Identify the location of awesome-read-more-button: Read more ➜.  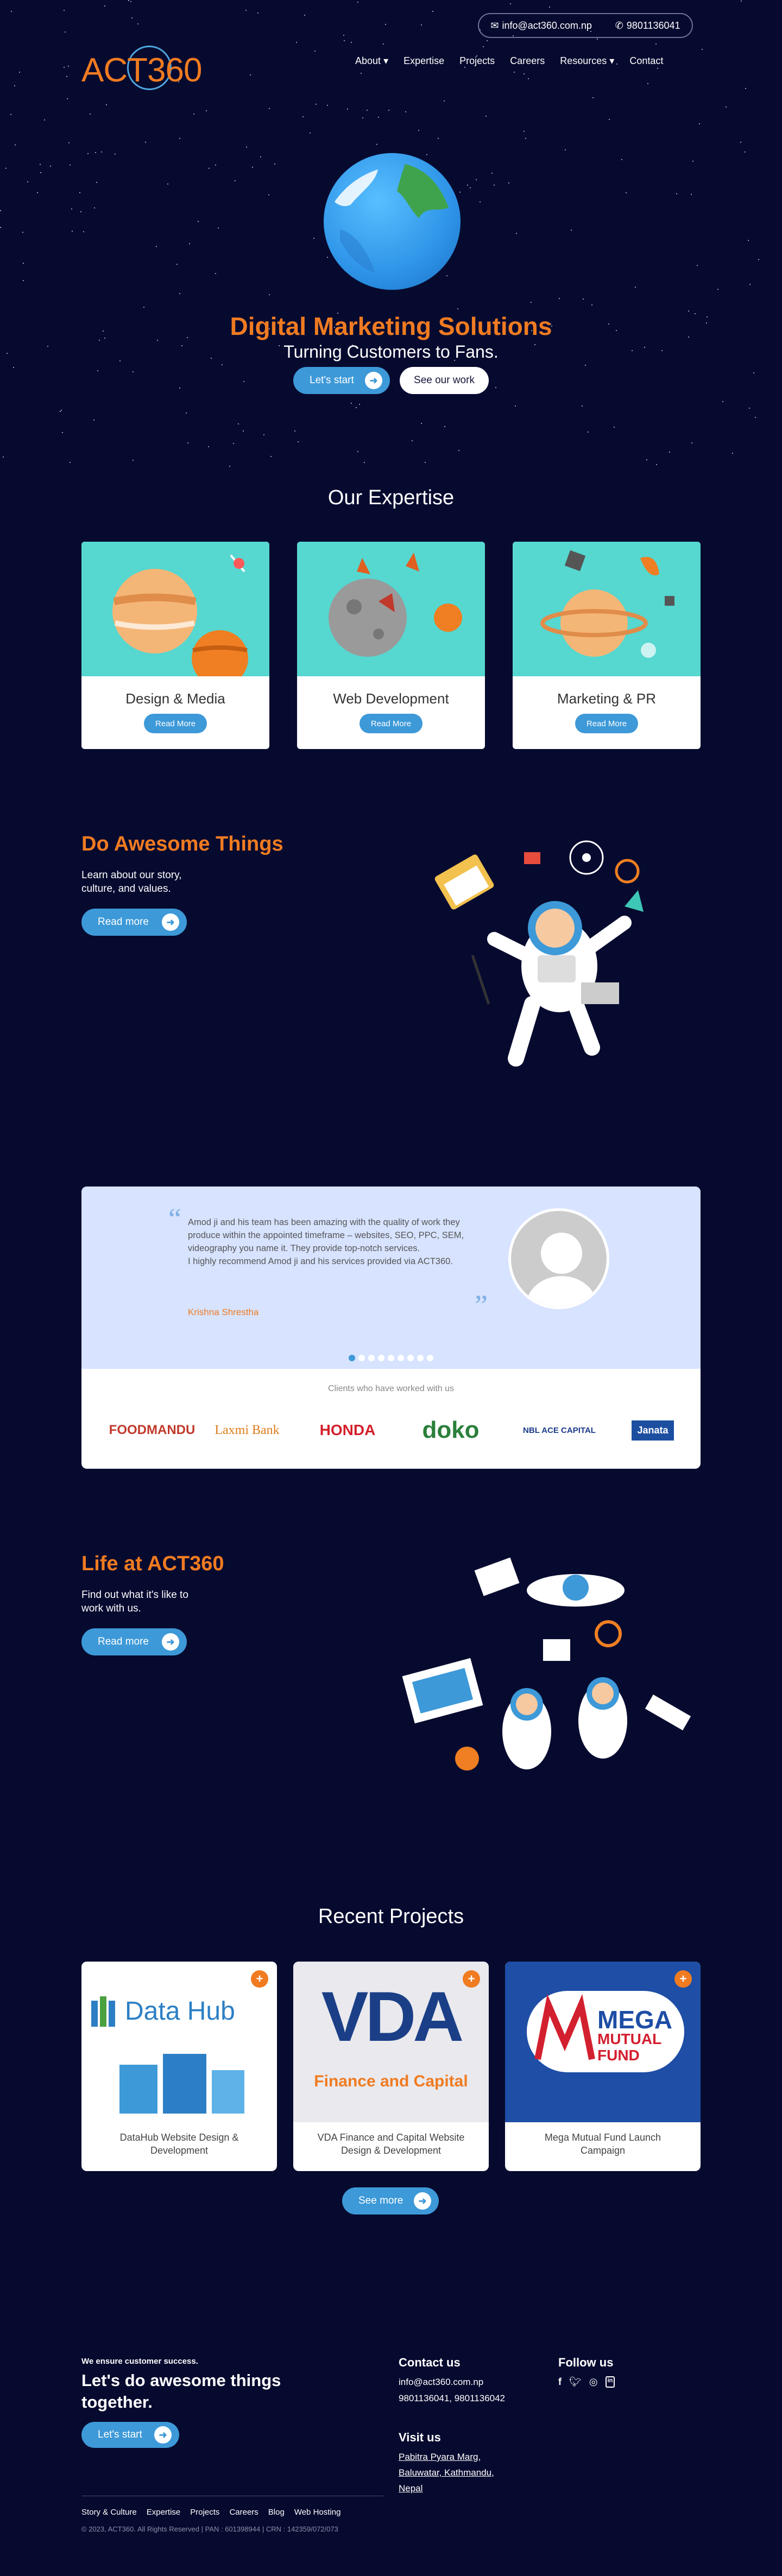
(134, 923).